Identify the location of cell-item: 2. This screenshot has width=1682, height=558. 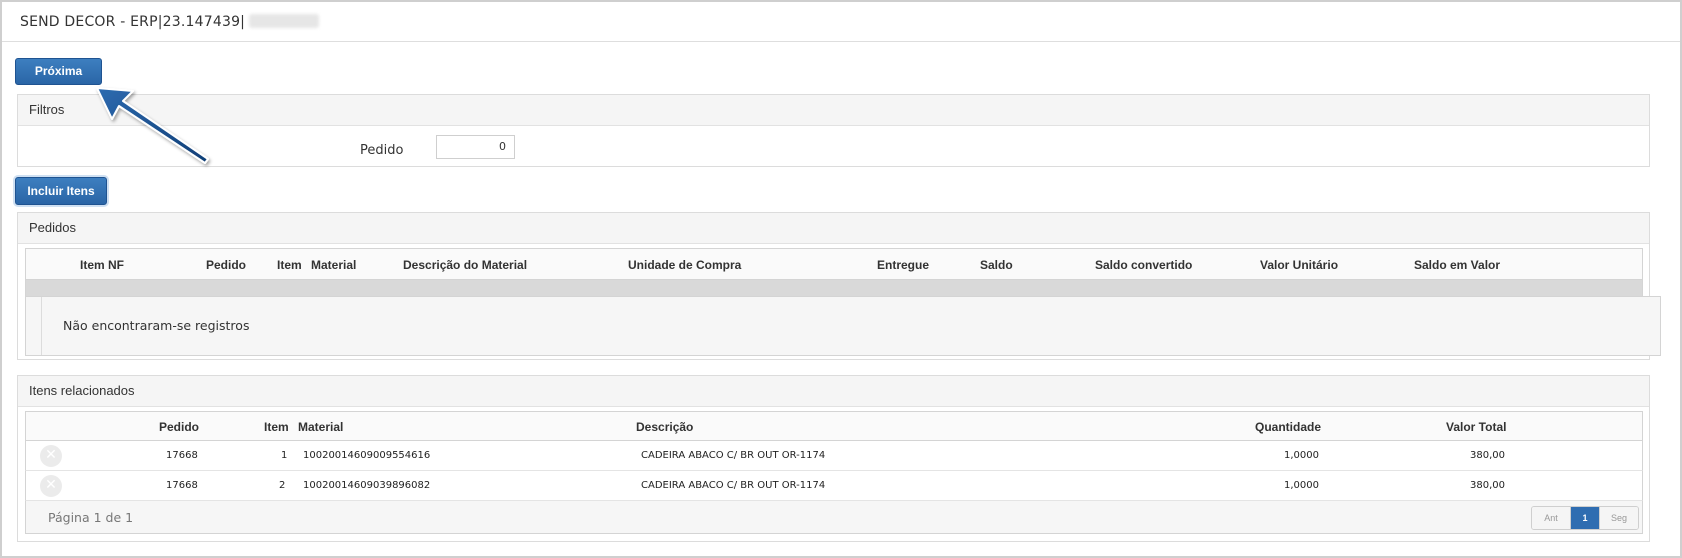
(282, 485).